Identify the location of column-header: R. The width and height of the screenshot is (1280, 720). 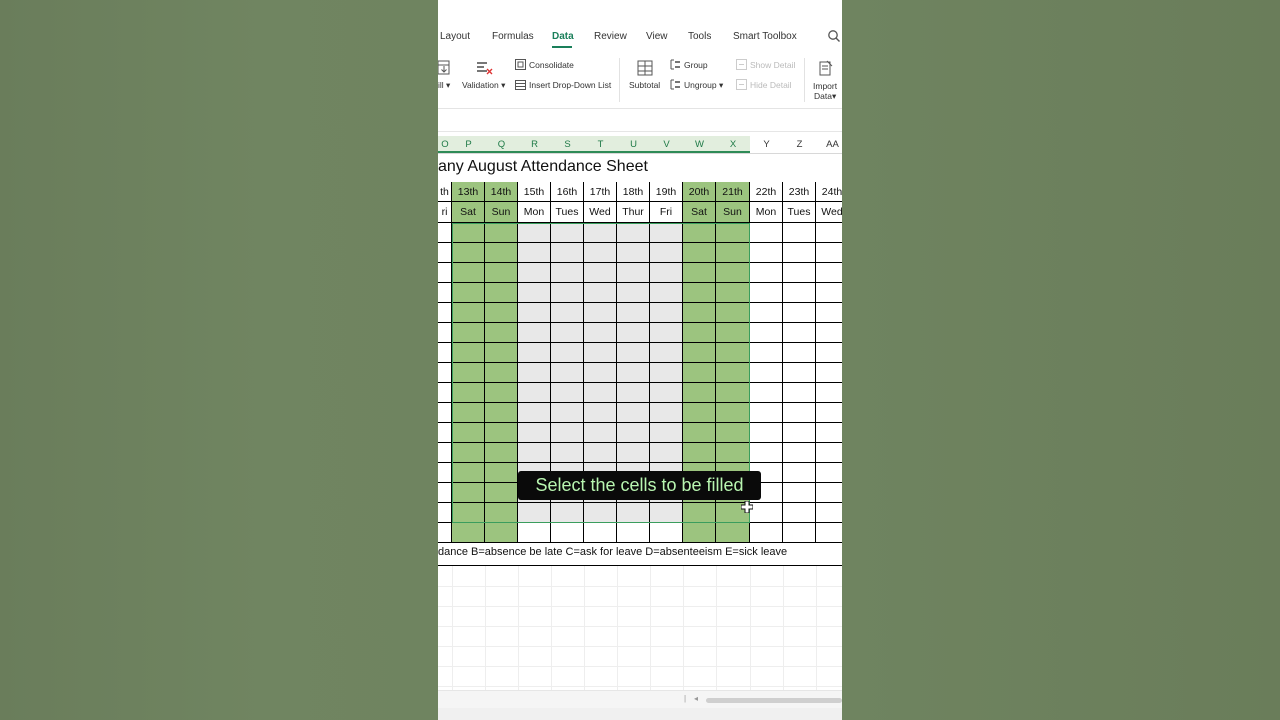
(534, 144).